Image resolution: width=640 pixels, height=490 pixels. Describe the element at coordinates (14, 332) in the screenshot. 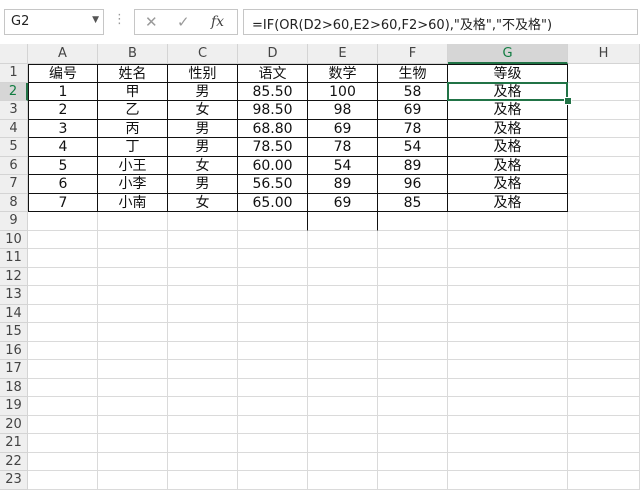

I see `row-header-15: 15` at that location.